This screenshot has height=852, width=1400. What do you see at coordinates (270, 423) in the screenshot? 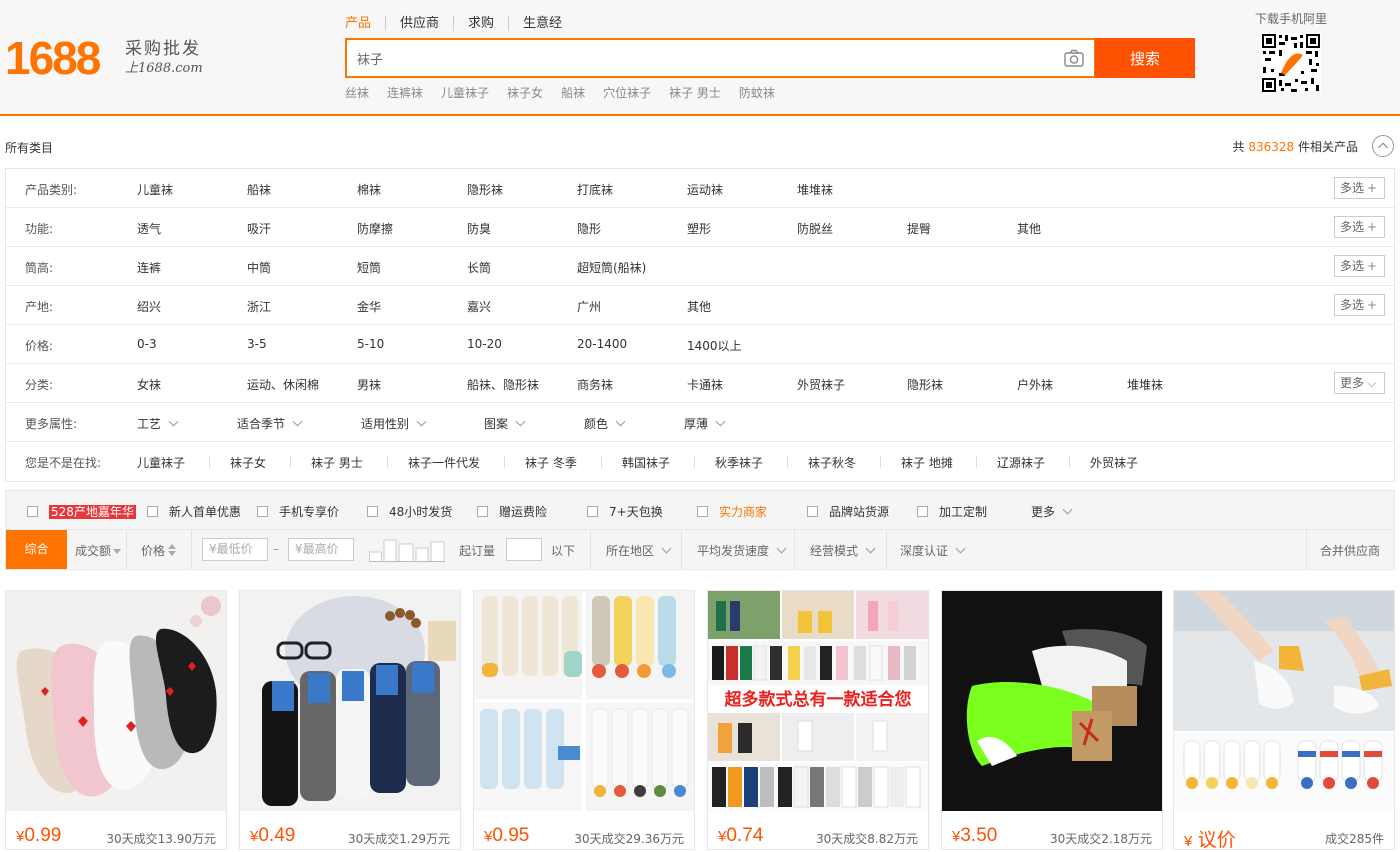
I see `attribute-dropdown: 适合季节` at bounding box center [270, 423].